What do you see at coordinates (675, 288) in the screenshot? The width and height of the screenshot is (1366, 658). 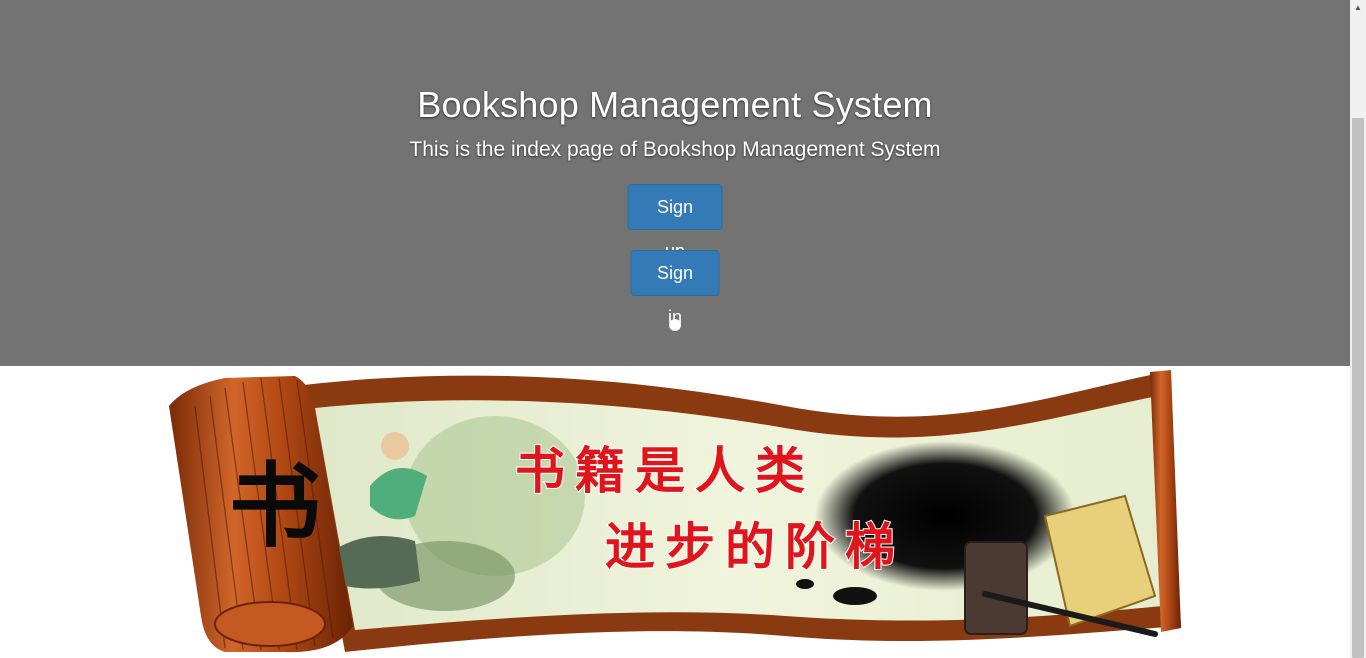 I see `sign-in-button: Sign in` at bounding box center [675, 288].